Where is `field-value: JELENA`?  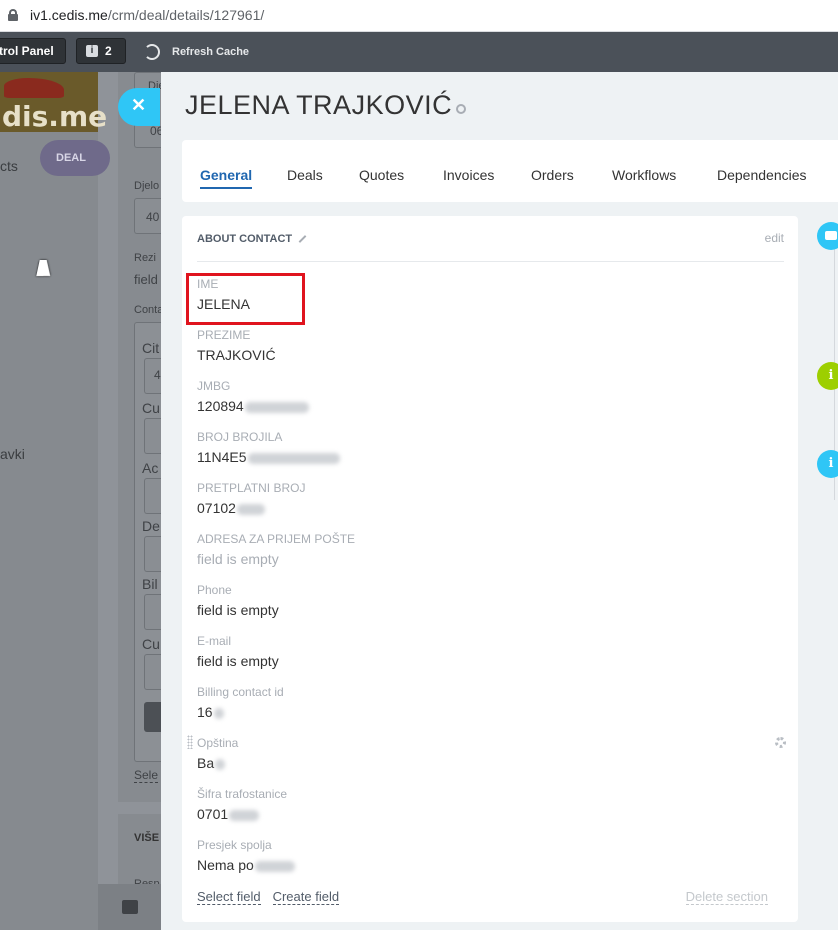
field-value: JELENA is located at coordinates (223, 304).